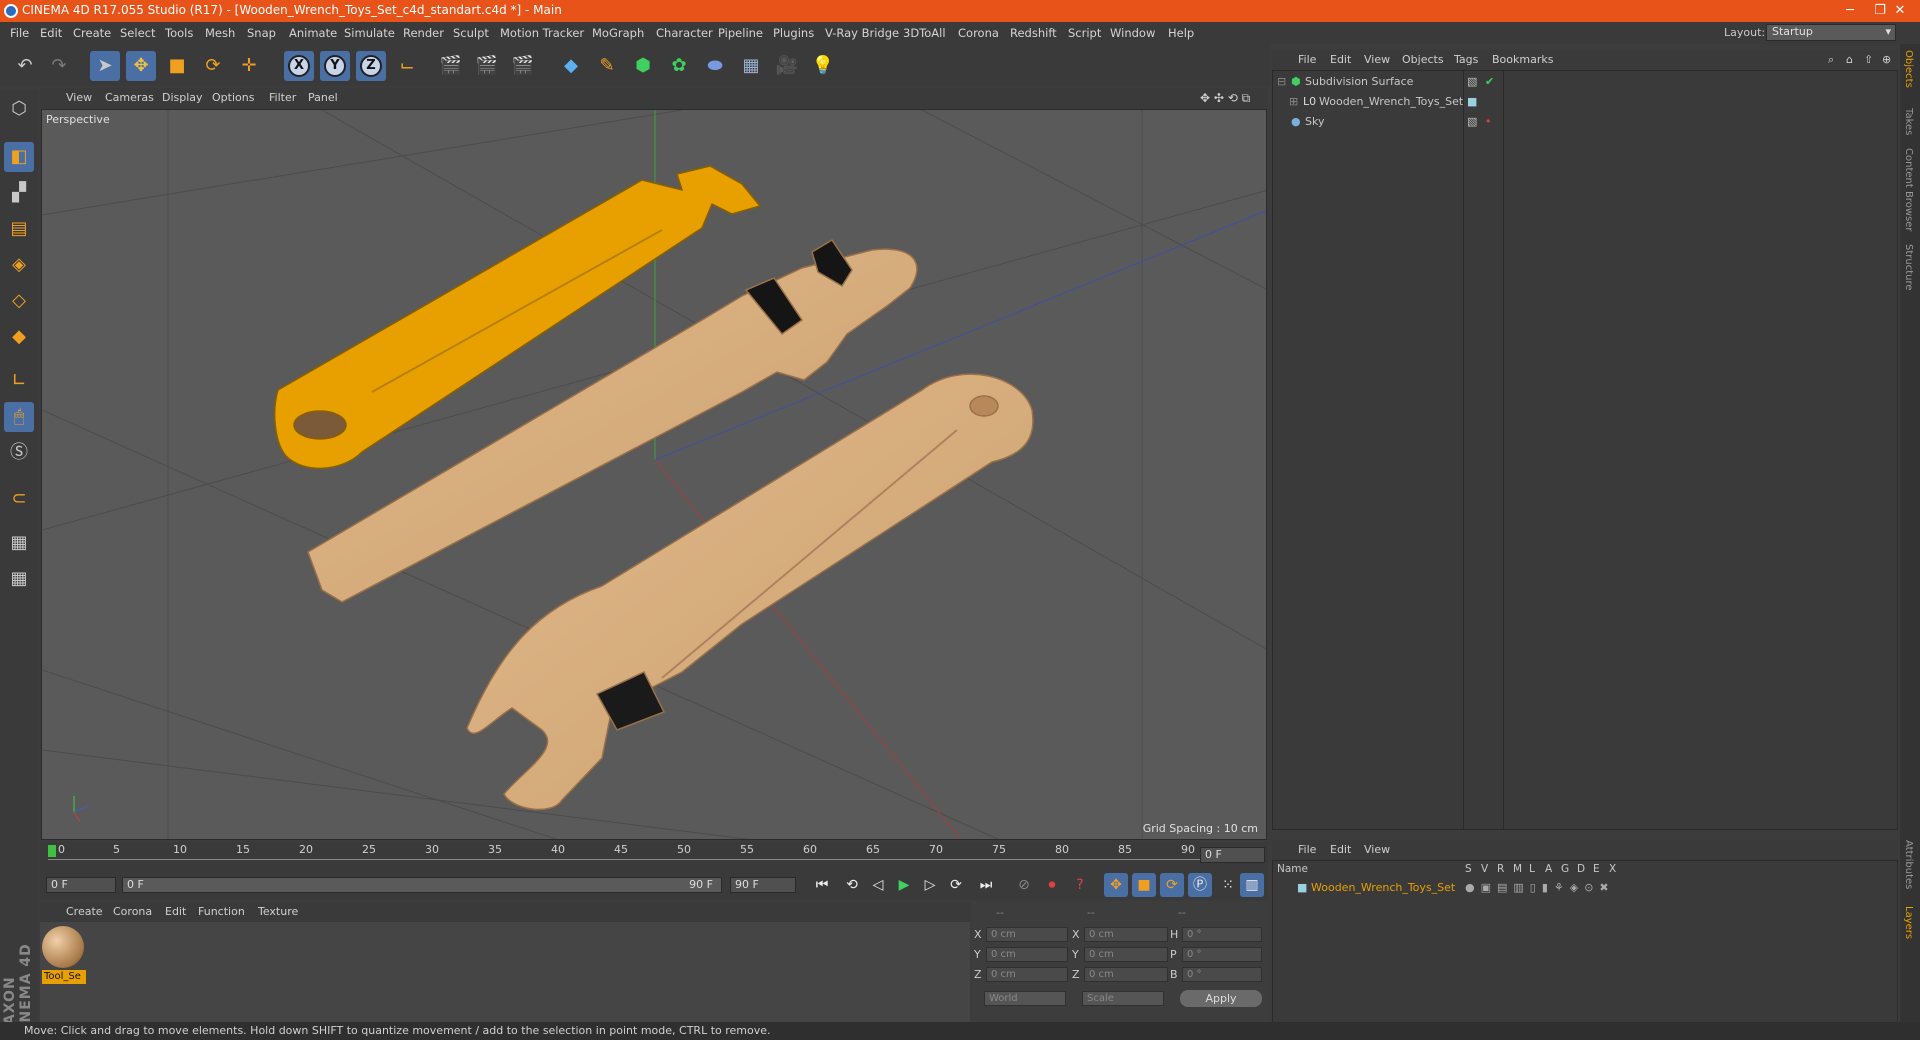 This screenshot has height=1040, width=1920. What do you see at coordinates (81, 885) in the screenshot?
I see `start-frame-field: 0 F` at bounding box center [81, 885].